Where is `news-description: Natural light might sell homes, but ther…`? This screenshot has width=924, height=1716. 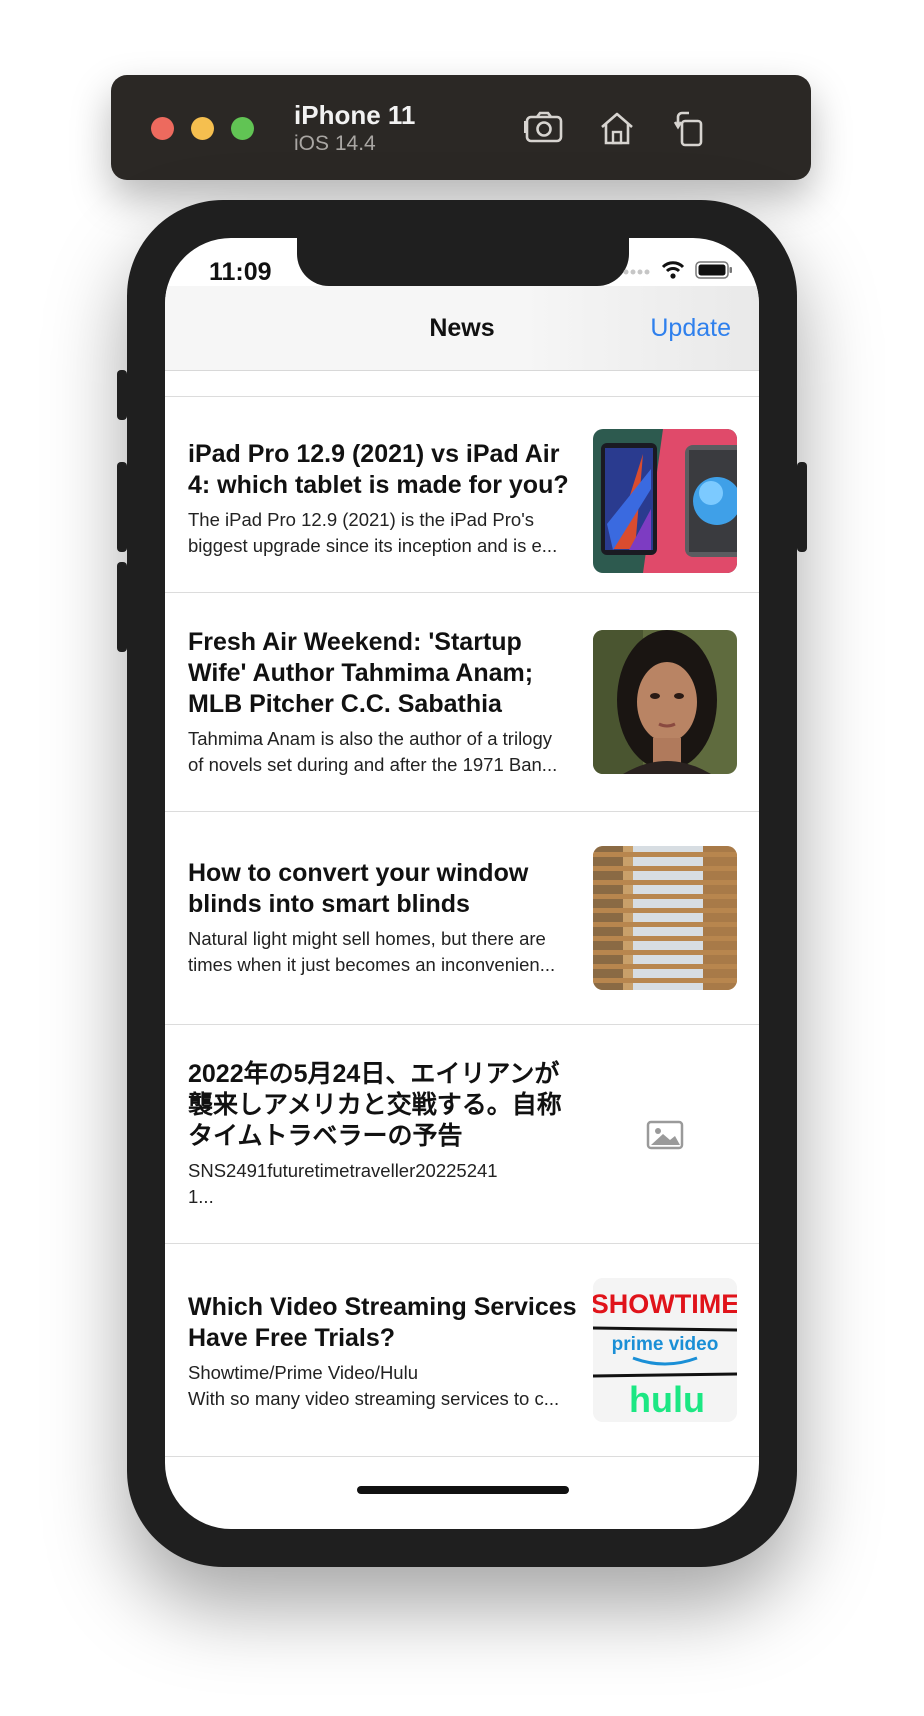
news-description: Natural light might sell homes, but ther… is located at coordinates (372, 951).